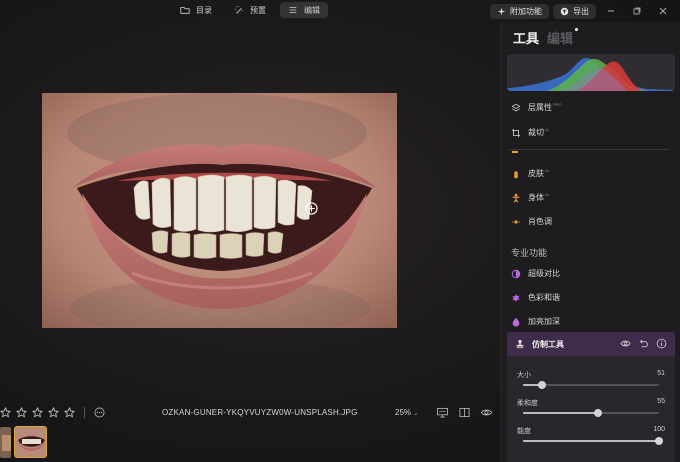 This screenshot has width=680, height=462. Describe the element at coordinates (516, 107) in the screenshot. I see `layers-icon` at that location.